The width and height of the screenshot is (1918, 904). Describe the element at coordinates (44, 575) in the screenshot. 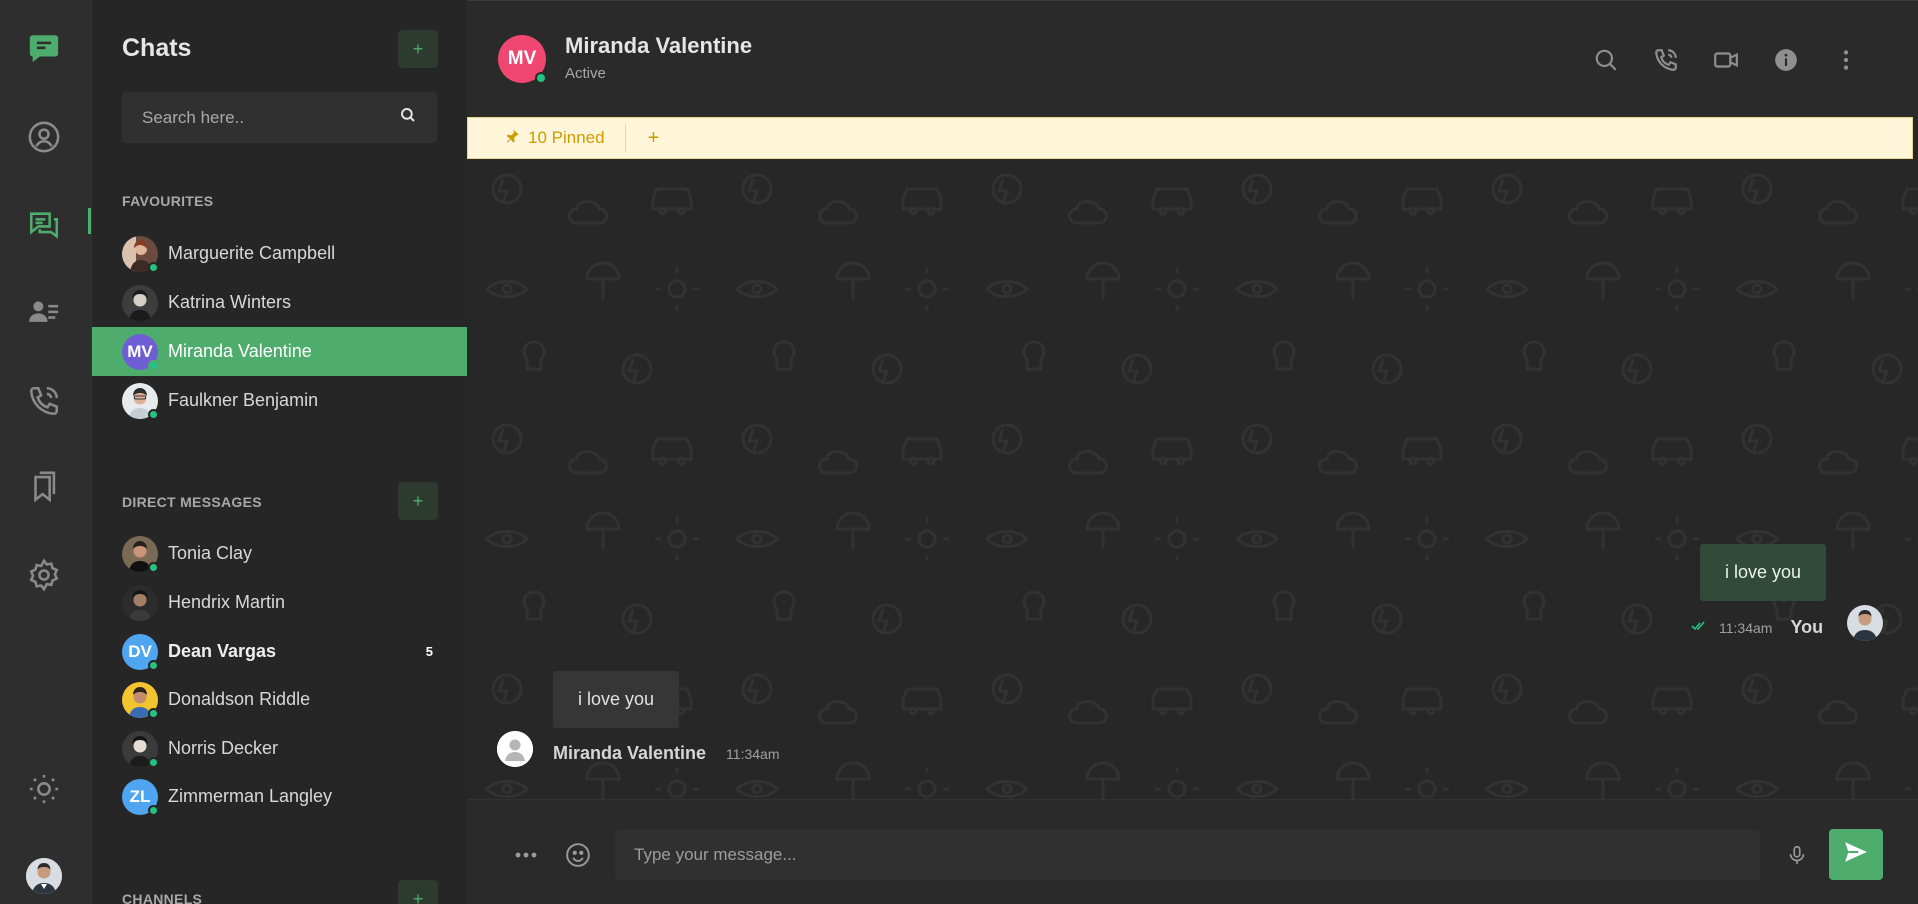

I see `settings-icon` at that location.